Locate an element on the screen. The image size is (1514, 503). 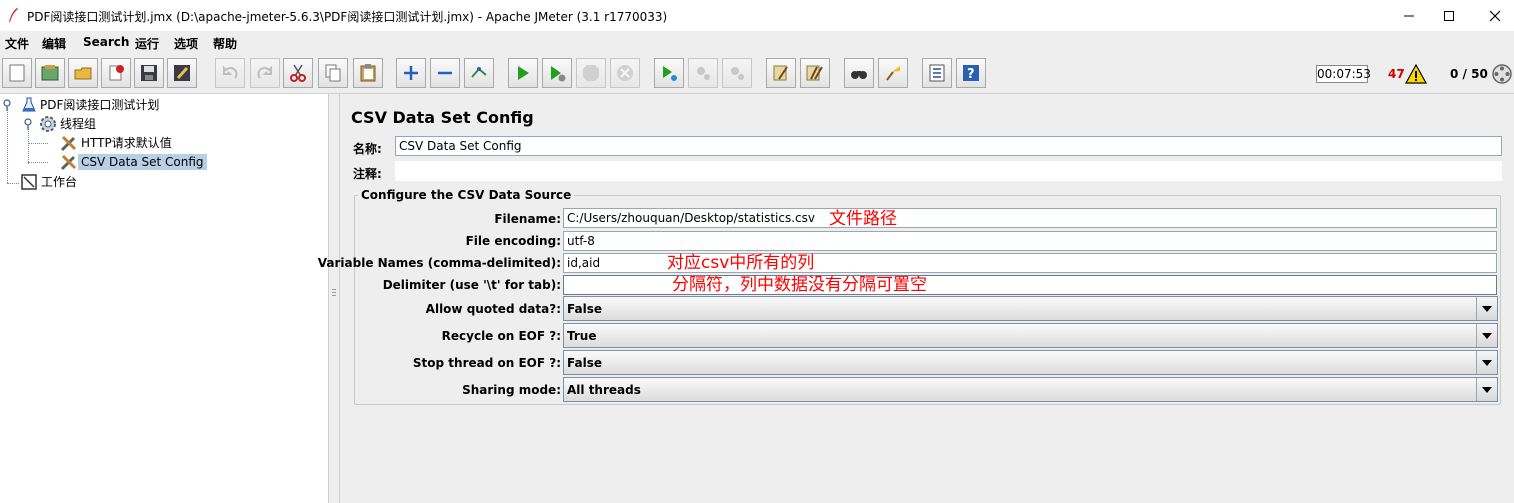
tree-node-workbench: 工作台 is located at coordinates (50, 182).